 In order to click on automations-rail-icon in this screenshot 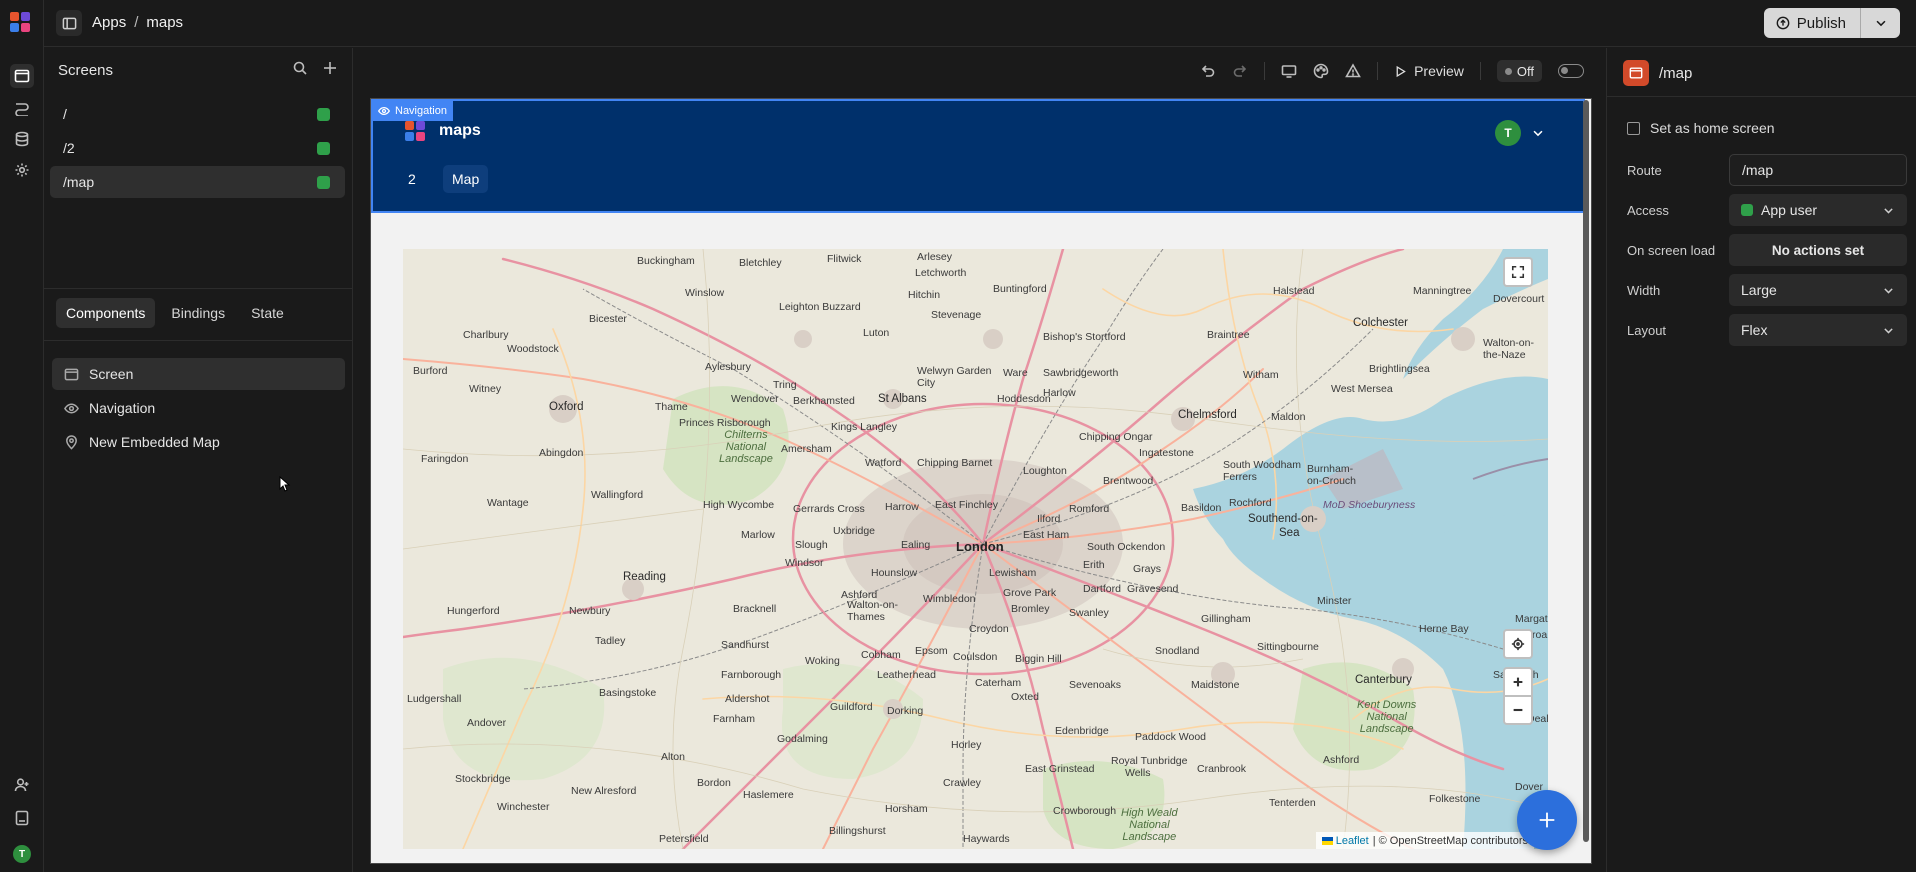, I will do `click(22, 108)`.